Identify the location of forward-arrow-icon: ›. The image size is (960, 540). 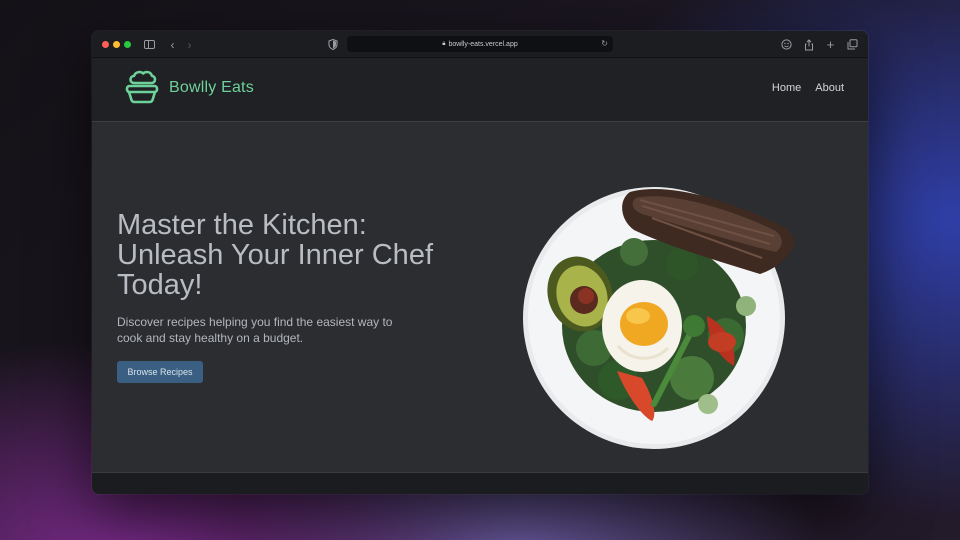
(189, 44).